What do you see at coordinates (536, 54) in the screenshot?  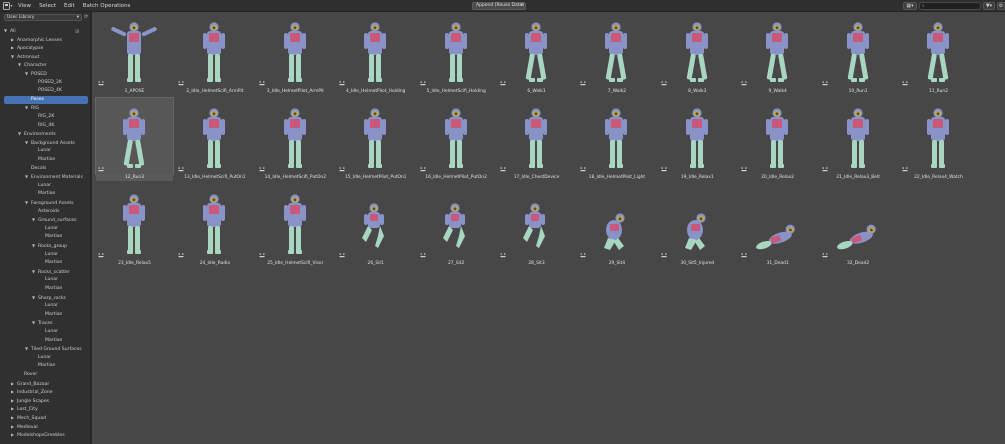 I see `asset-tile: 6_Walk1` at bounding box center [536, 54].